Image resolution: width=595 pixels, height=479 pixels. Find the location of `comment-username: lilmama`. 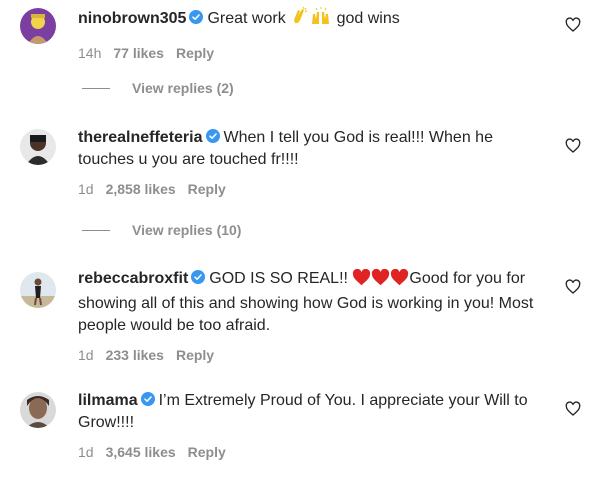

comment-username: lilmama is located at coordinates (108, 400).